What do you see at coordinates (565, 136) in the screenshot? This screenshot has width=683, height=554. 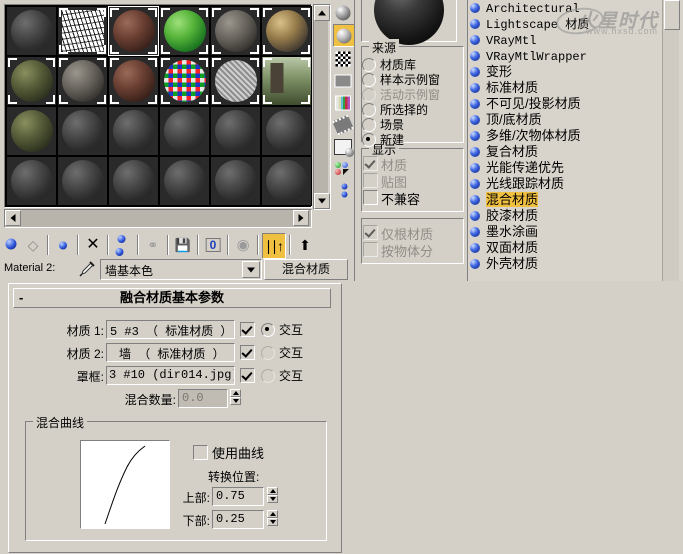 I see `material-type-item: 多维/次物体材质` at bounding box center [565, 136].